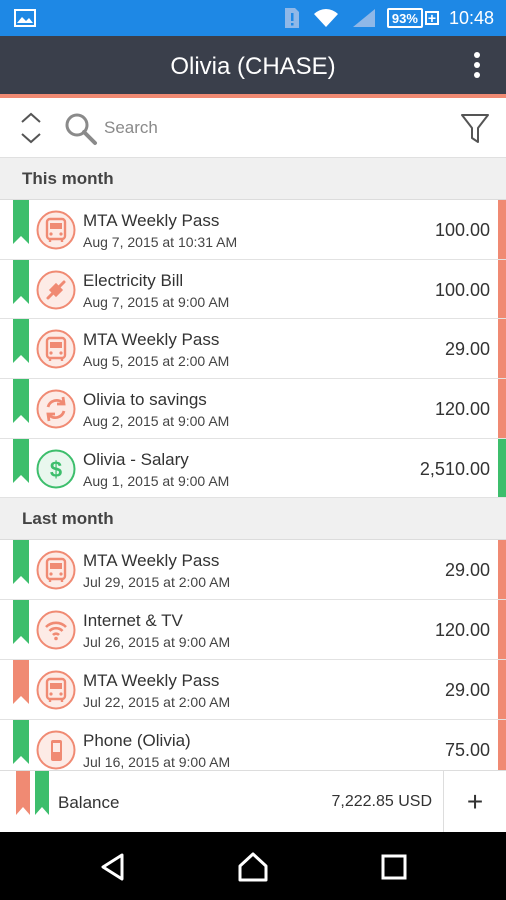  I want to click on back-icon, so click(113, 867).